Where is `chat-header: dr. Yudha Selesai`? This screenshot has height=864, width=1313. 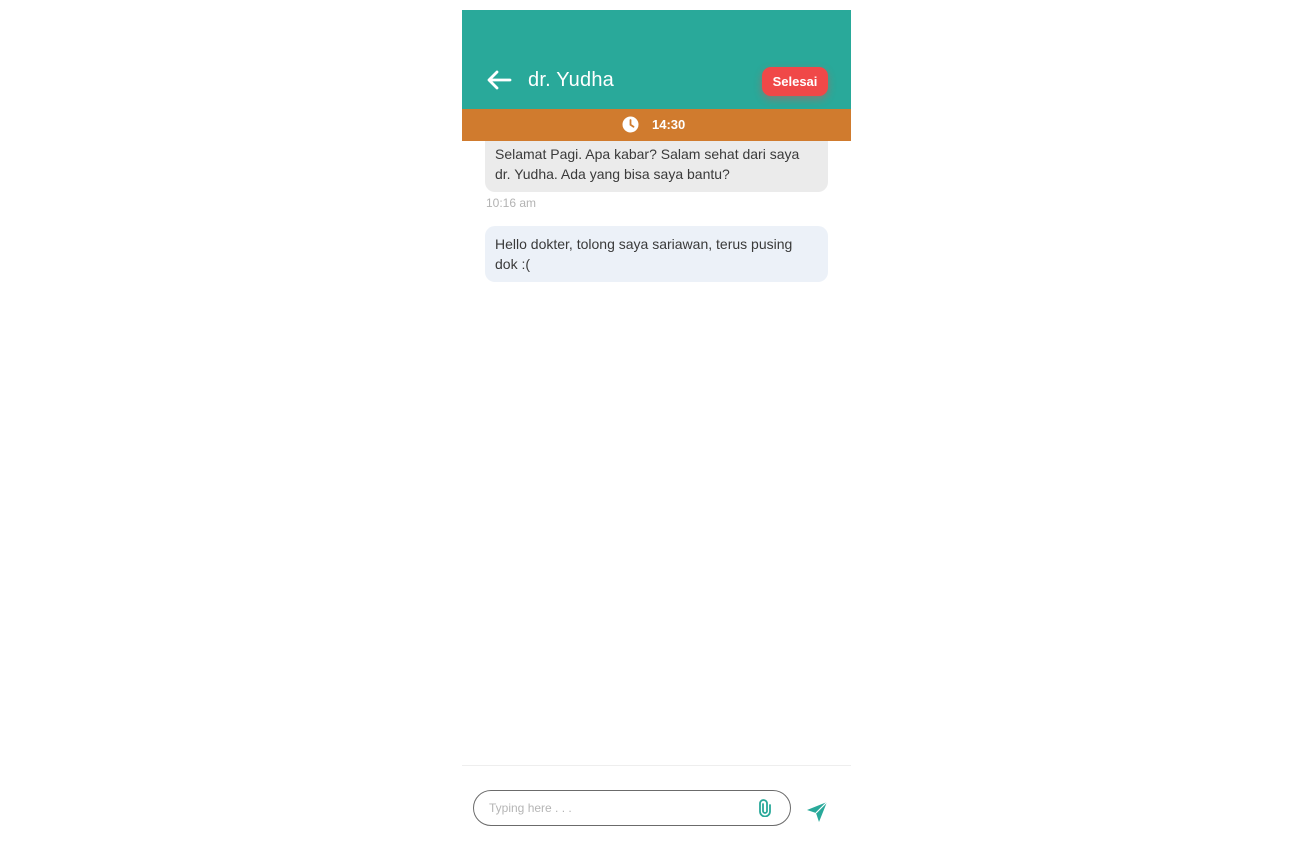 chat-header: dr. Yudha Selesai is located at coordinates (656, 59).